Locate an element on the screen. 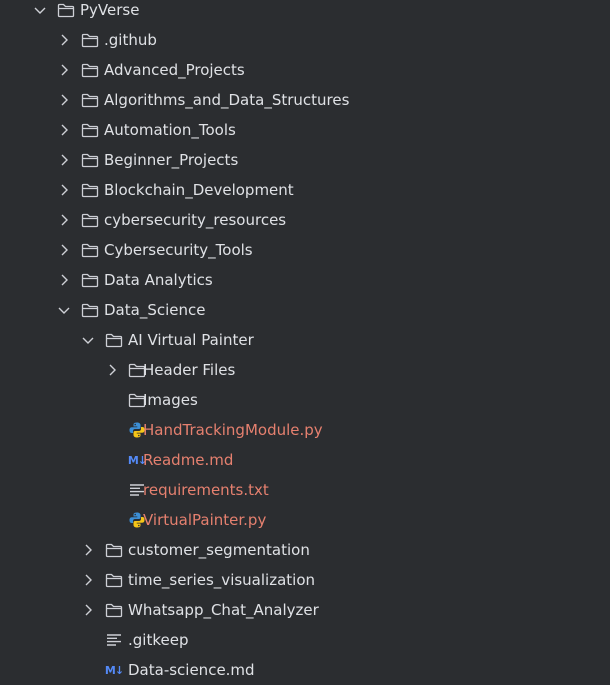  tree-item: Data_Science is located at coordinates (305, 310).